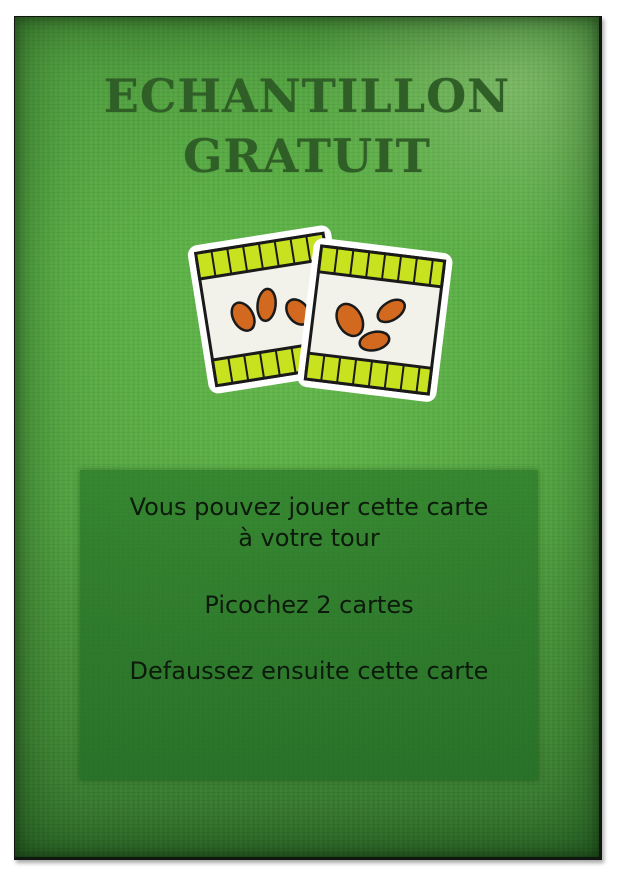 This screenshot has width=620, height=877. I want to click on rule-play-line1: Vous pouvez jouer cette carte, so click(309, 507).